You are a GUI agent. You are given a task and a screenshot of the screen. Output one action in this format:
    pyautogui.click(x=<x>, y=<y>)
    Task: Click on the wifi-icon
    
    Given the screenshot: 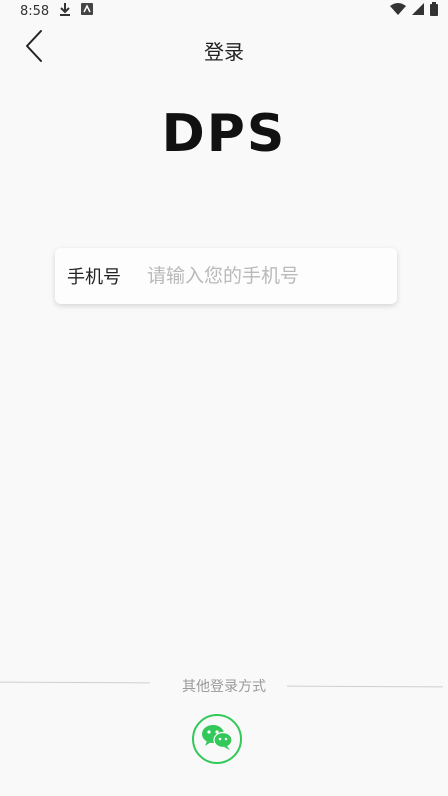 What is the action you would take?
    pyautogui.click(x=398, y=11)
    